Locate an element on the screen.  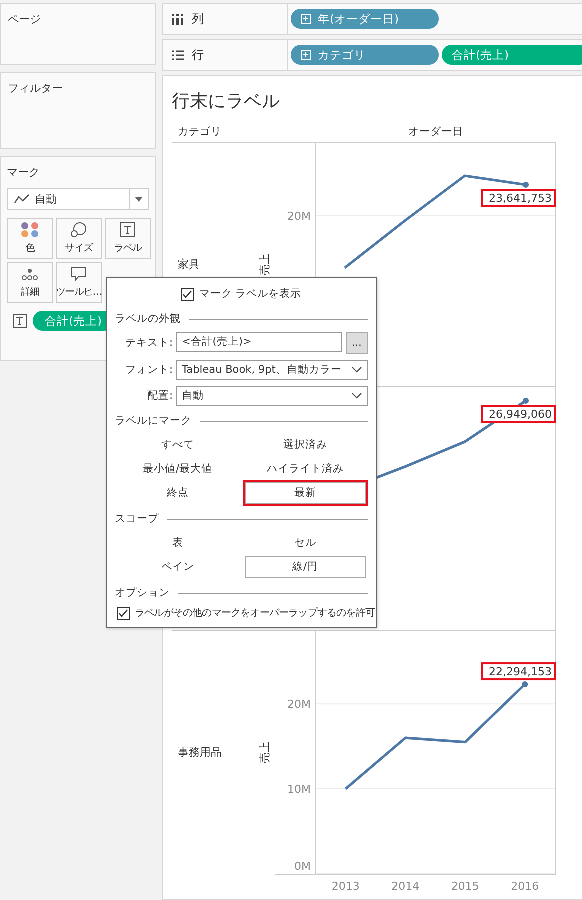
x-tick-label: 2013 is located at coordinates (346, 886).